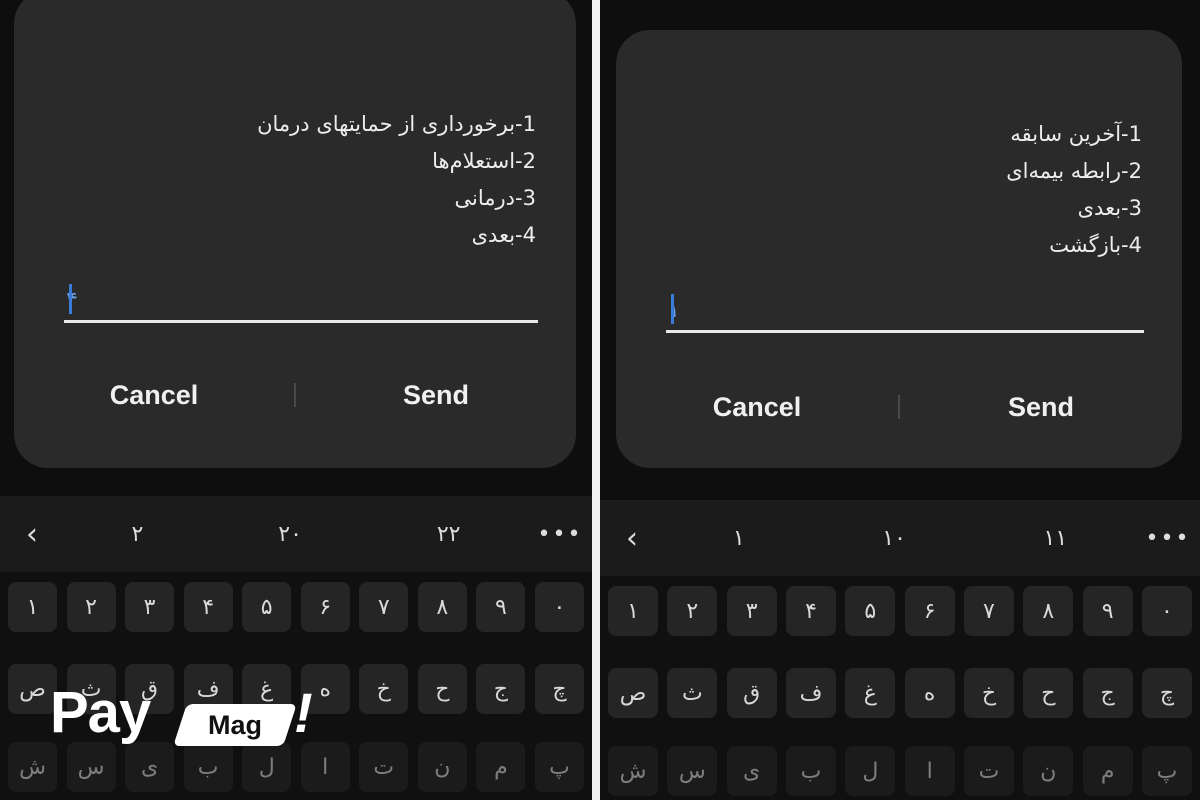 The width and height of the screenshot is (1200, 800). I want to click on key: ا, so click(929, 771).